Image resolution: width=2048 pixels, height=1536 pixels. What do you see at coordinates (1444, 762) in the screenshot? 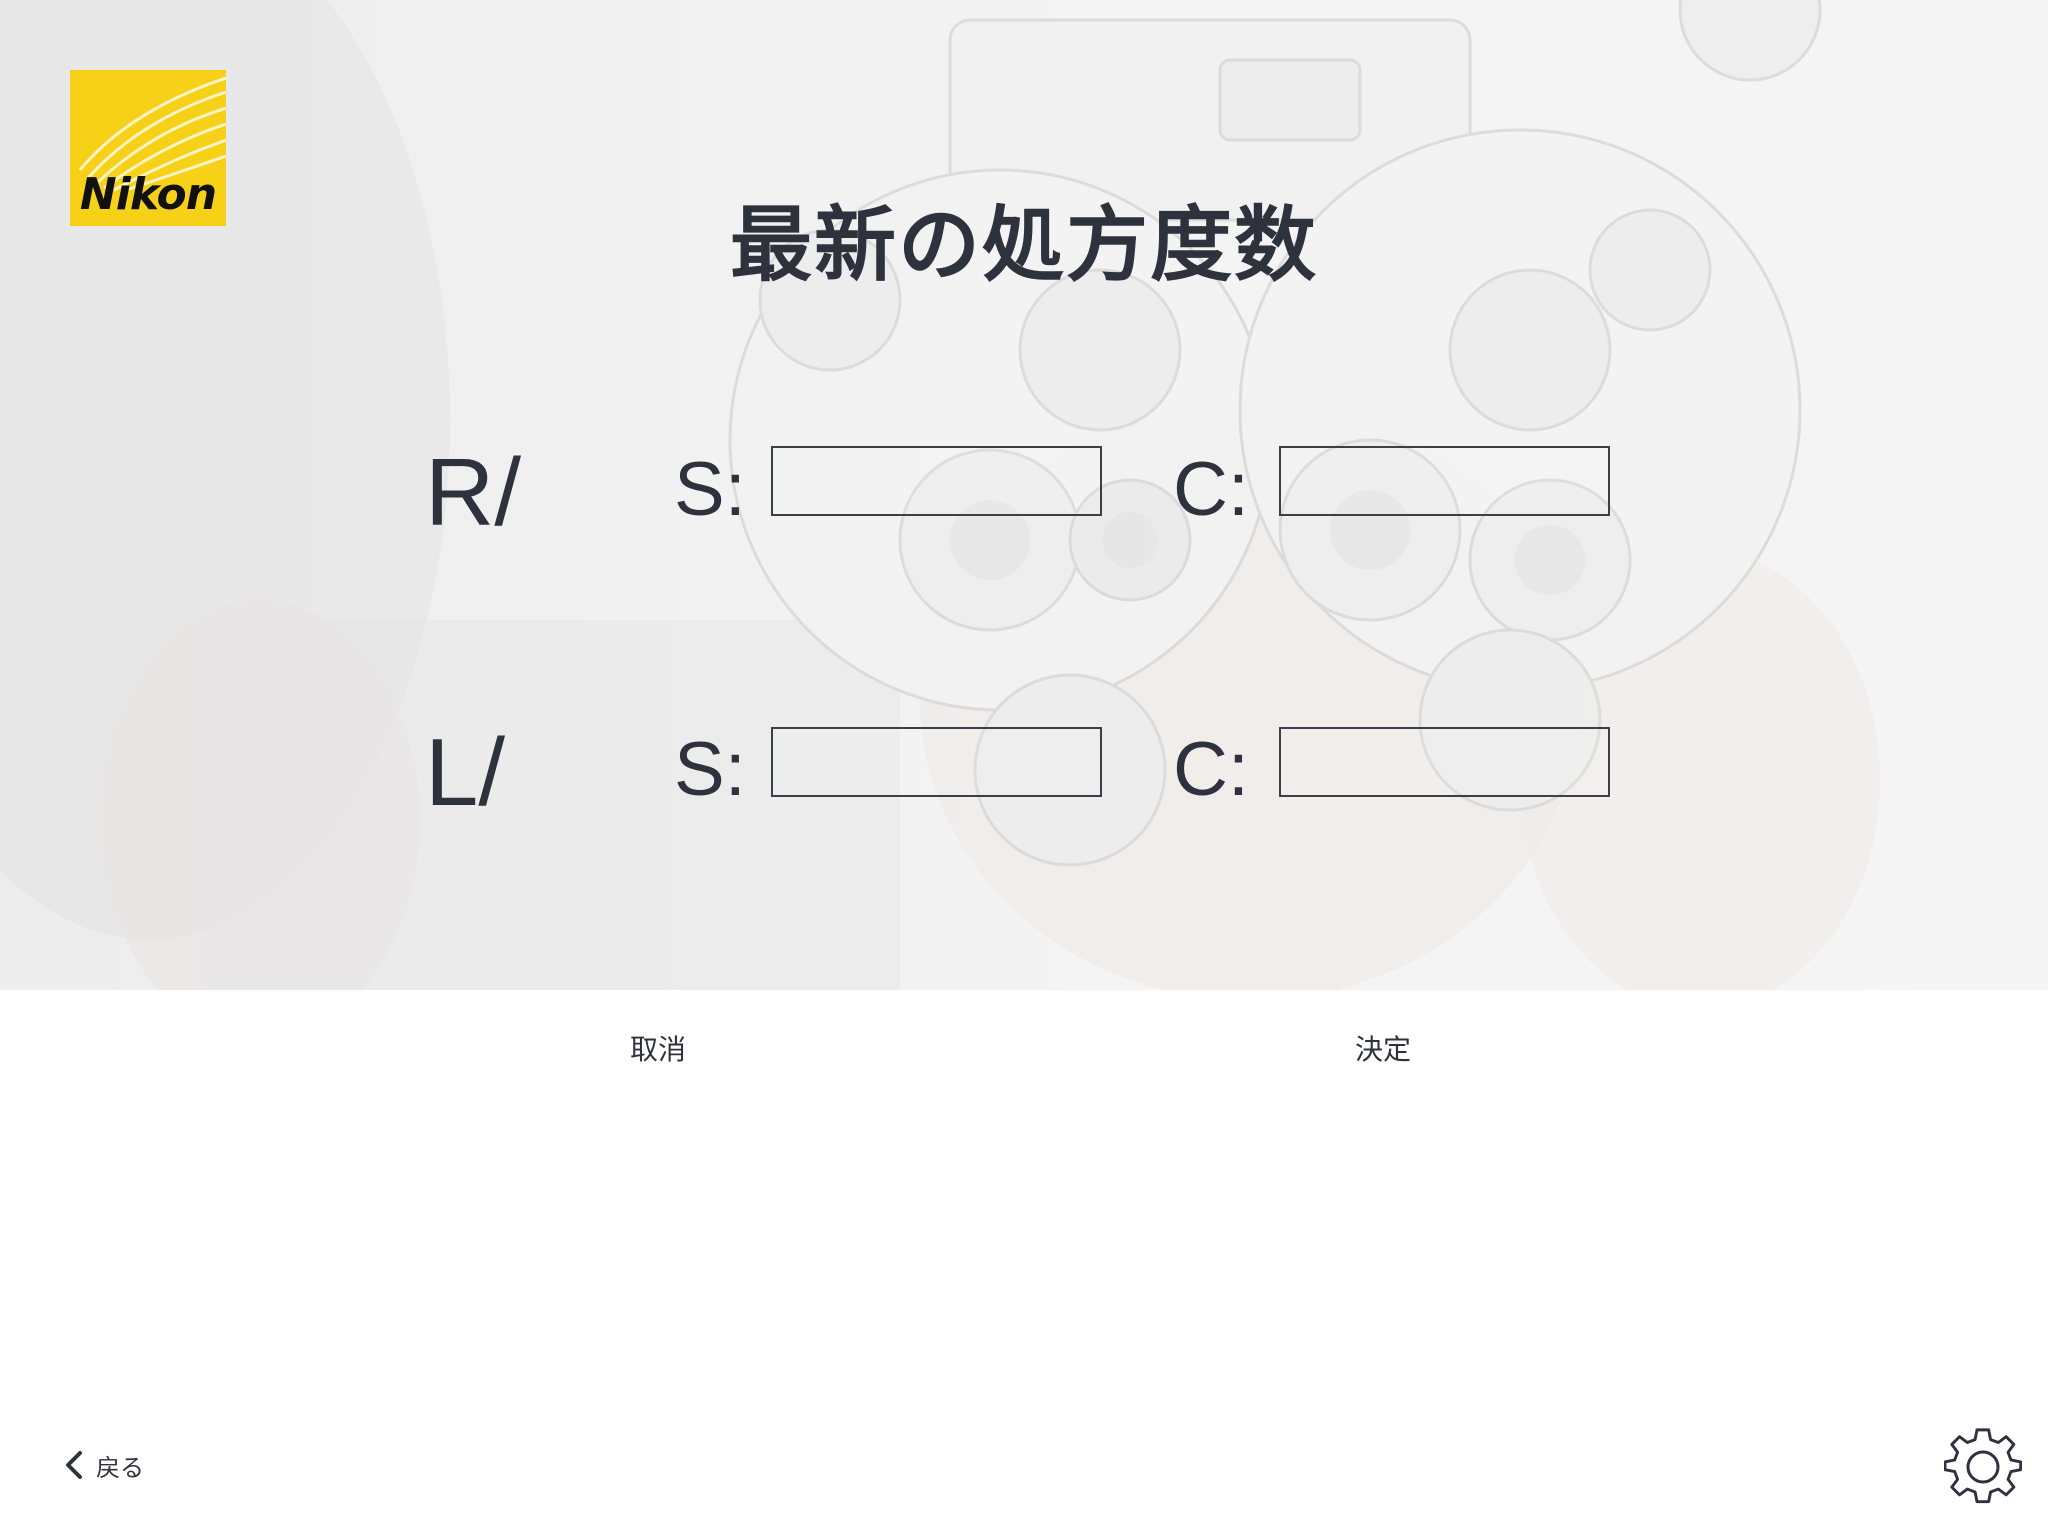
I see `left-cylinder-input` at bounding box center [1444, 762].